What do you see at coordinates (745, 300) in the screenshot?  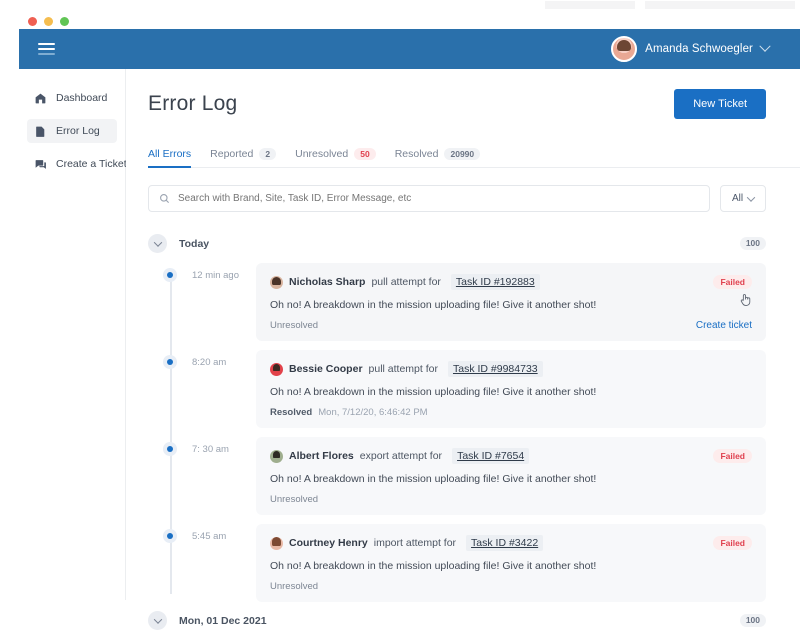 I see `pointer-cursor-icon` at bounding box center [745, 300].